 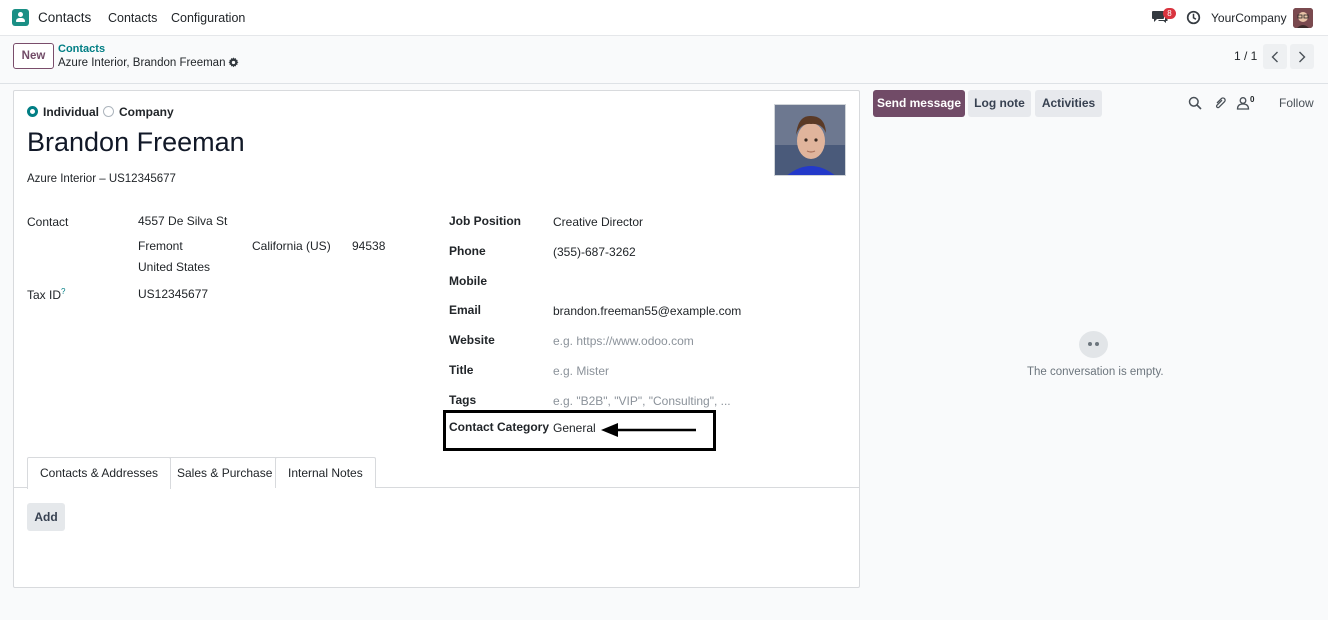 I want to click on street-field: 4557 De Silva St, so click(x=182, y=221).